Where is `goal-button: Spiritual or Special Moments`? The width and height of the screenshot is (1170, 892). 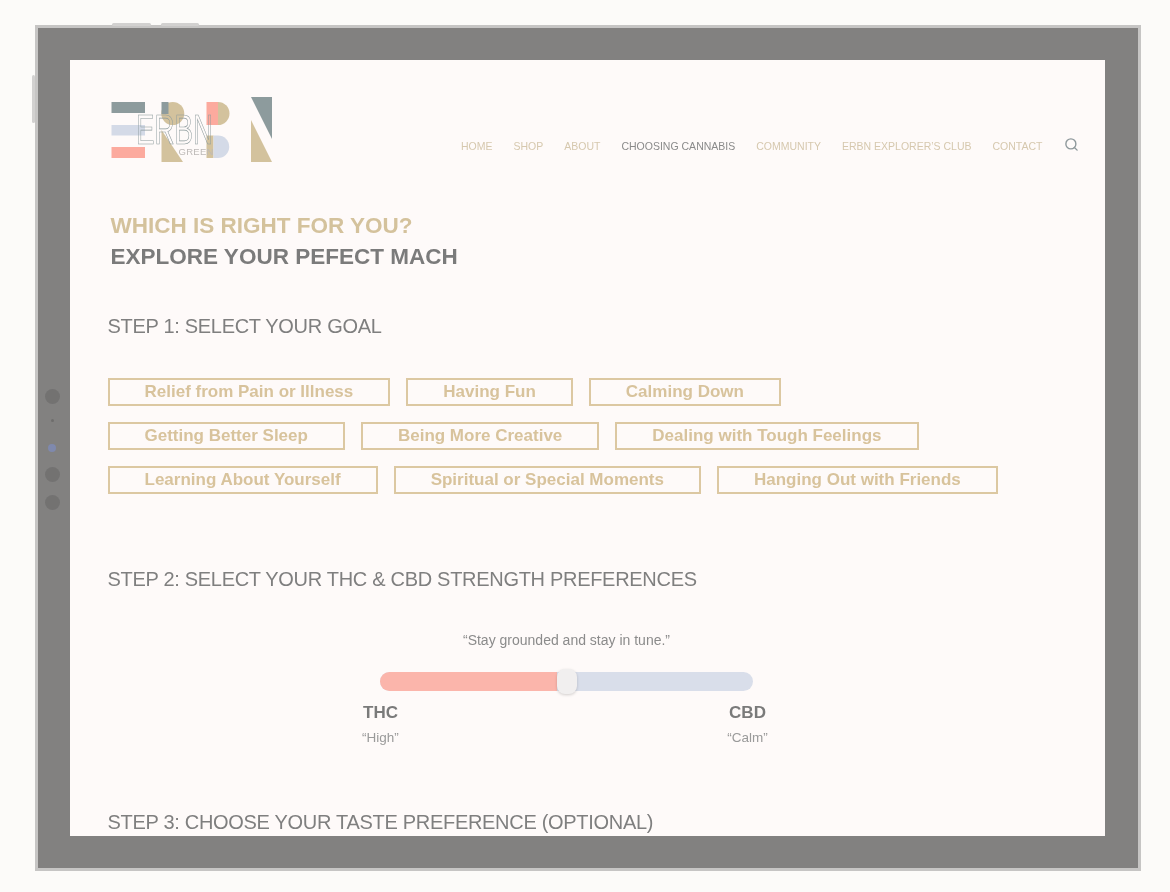
goal-button: Spiritual or Special Moments is located at coordinates (547, 480).